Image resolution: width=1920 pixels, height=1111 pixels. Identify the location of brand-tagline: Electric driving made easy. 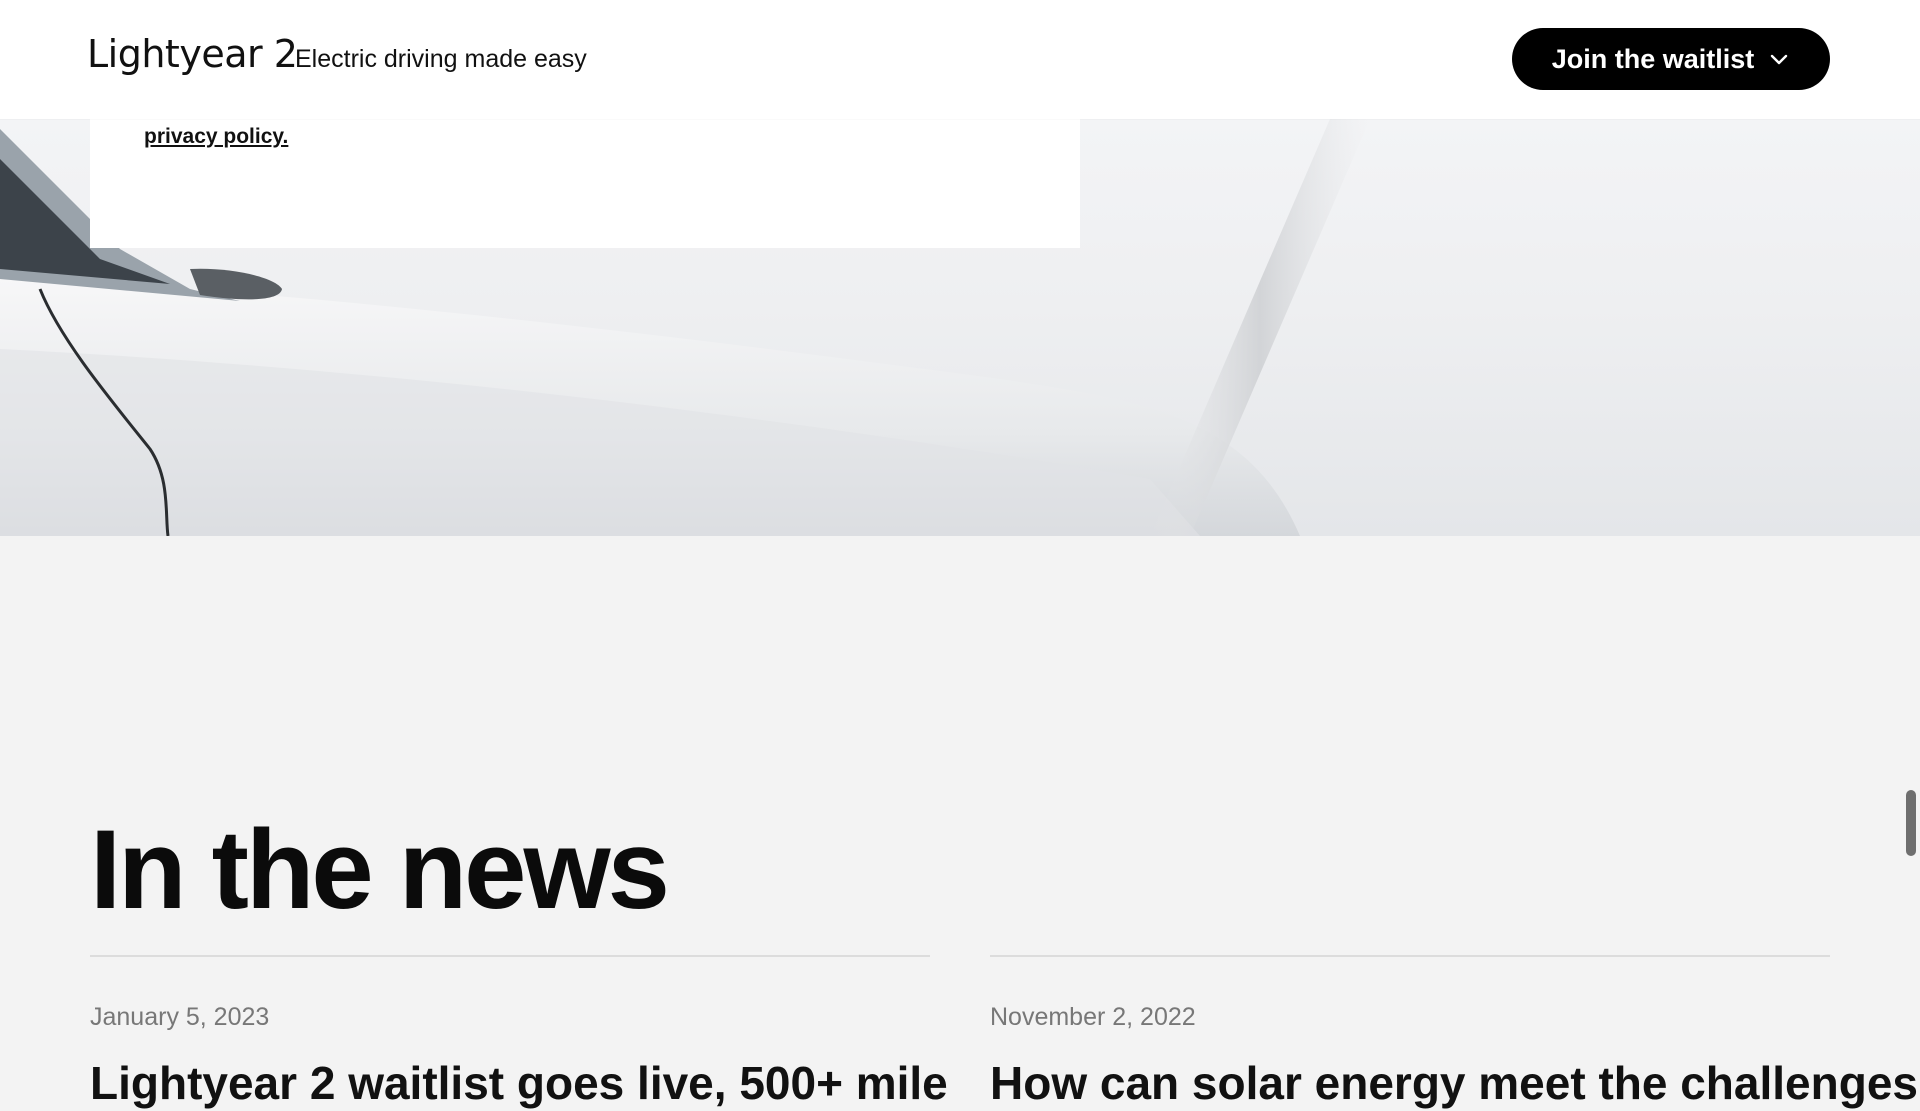
(441, 59).